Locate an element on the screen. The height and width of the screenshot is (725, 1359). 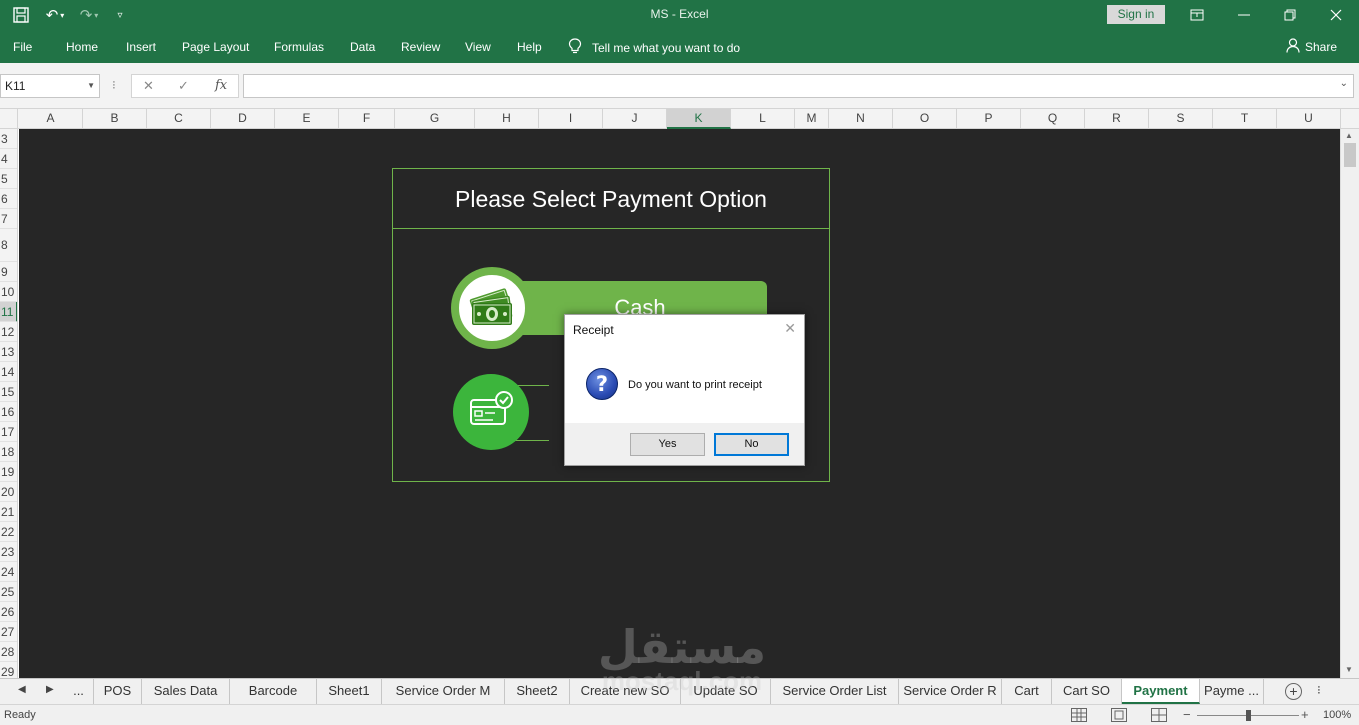
page-break-view-icon is located at coordinates (1159, 715).